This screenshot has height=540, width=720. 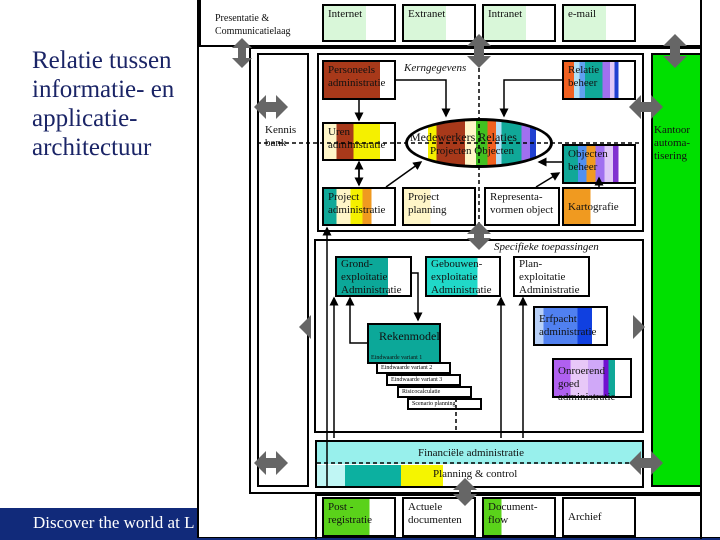 I want to click on dashed-connector, so click(x=449, y=415).